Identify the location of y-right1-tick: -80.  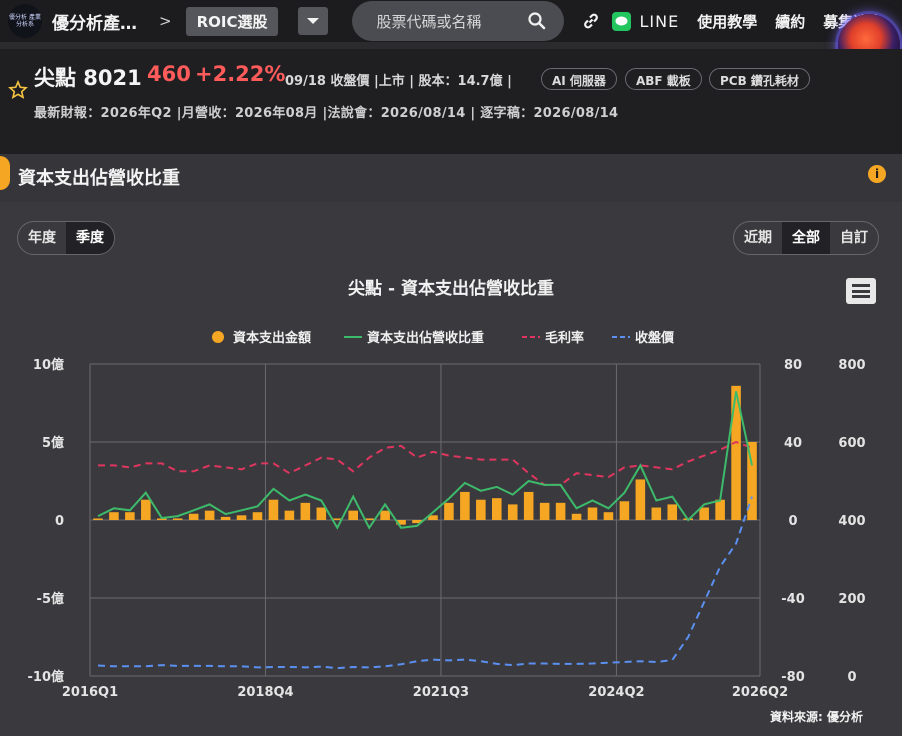
(793, 677).